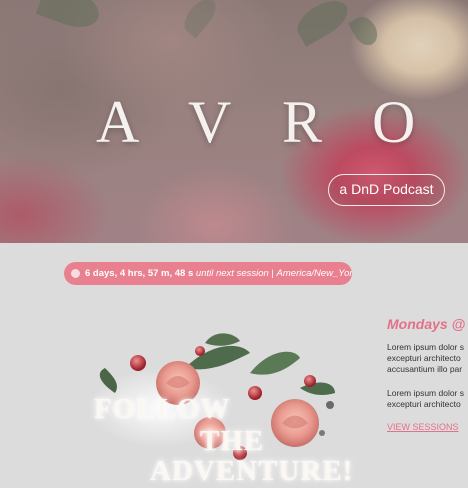 The width and height of the screenshot is (468, 488). I want to click on countdown-time: 6 days, 4 hrs, 57 m, 48 s, so click(139, 273).